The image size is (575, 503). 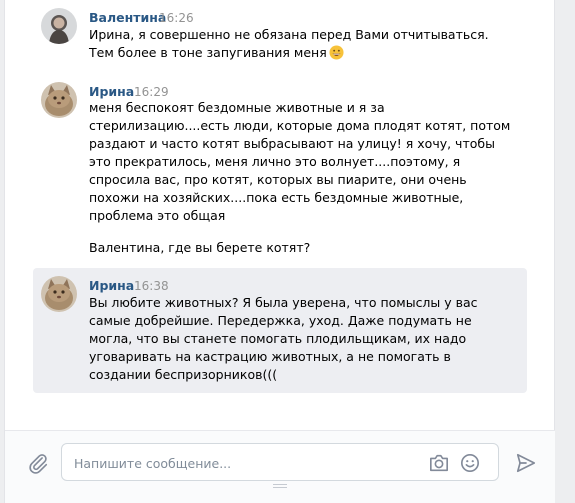 What do you see at coordinates (526, 463) in the screenshot?
I see `send-icon` at bounding box center [526, 463].